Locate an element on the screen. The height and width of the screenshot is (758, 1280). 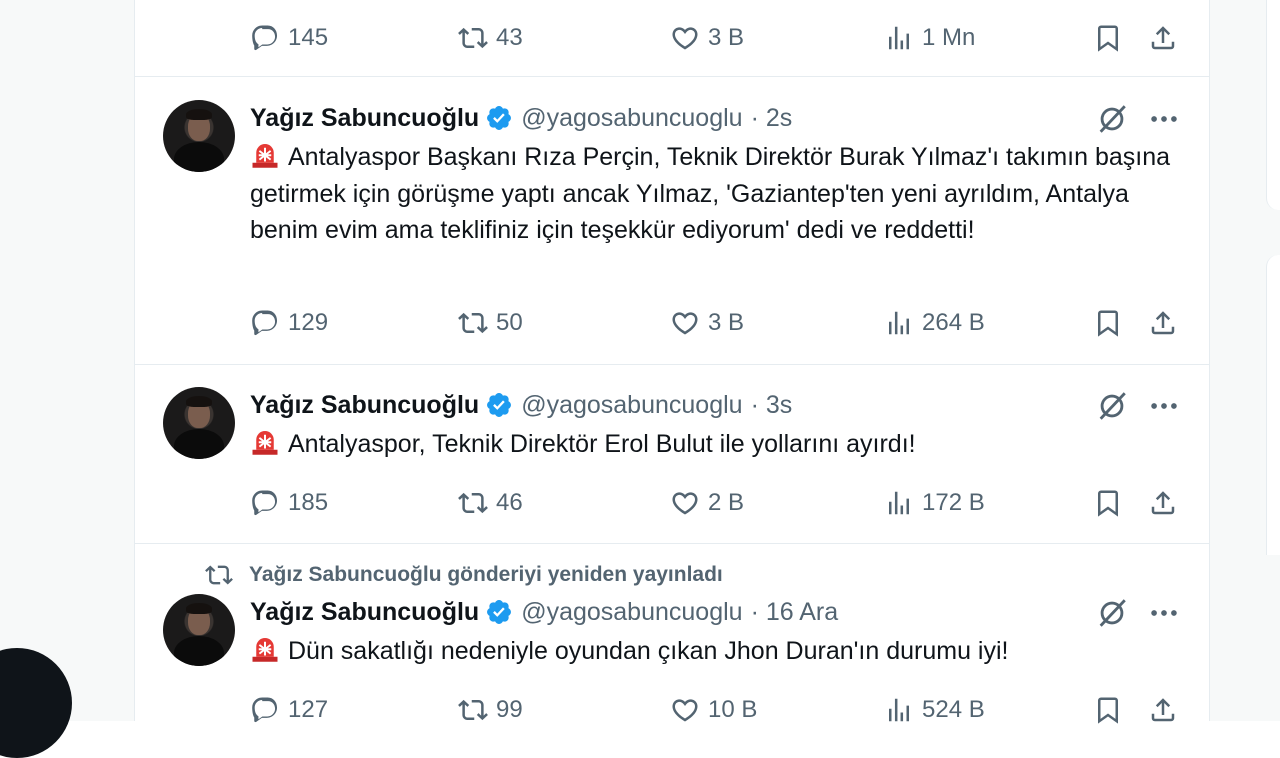
retweet-button: 46 is located at coordinates (490, 503).